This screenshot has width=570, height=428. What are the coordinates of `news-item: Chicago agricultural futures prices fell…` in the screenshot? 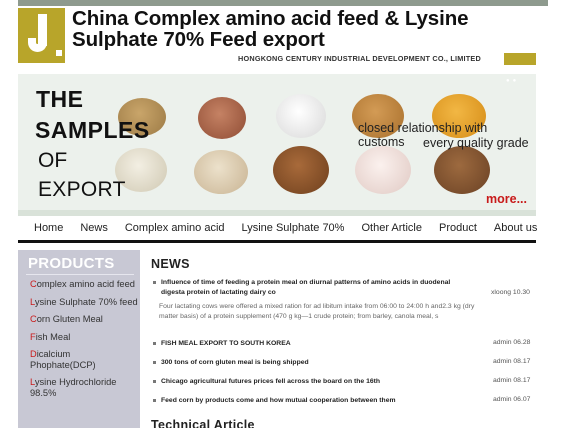 It's located at (266, 382).